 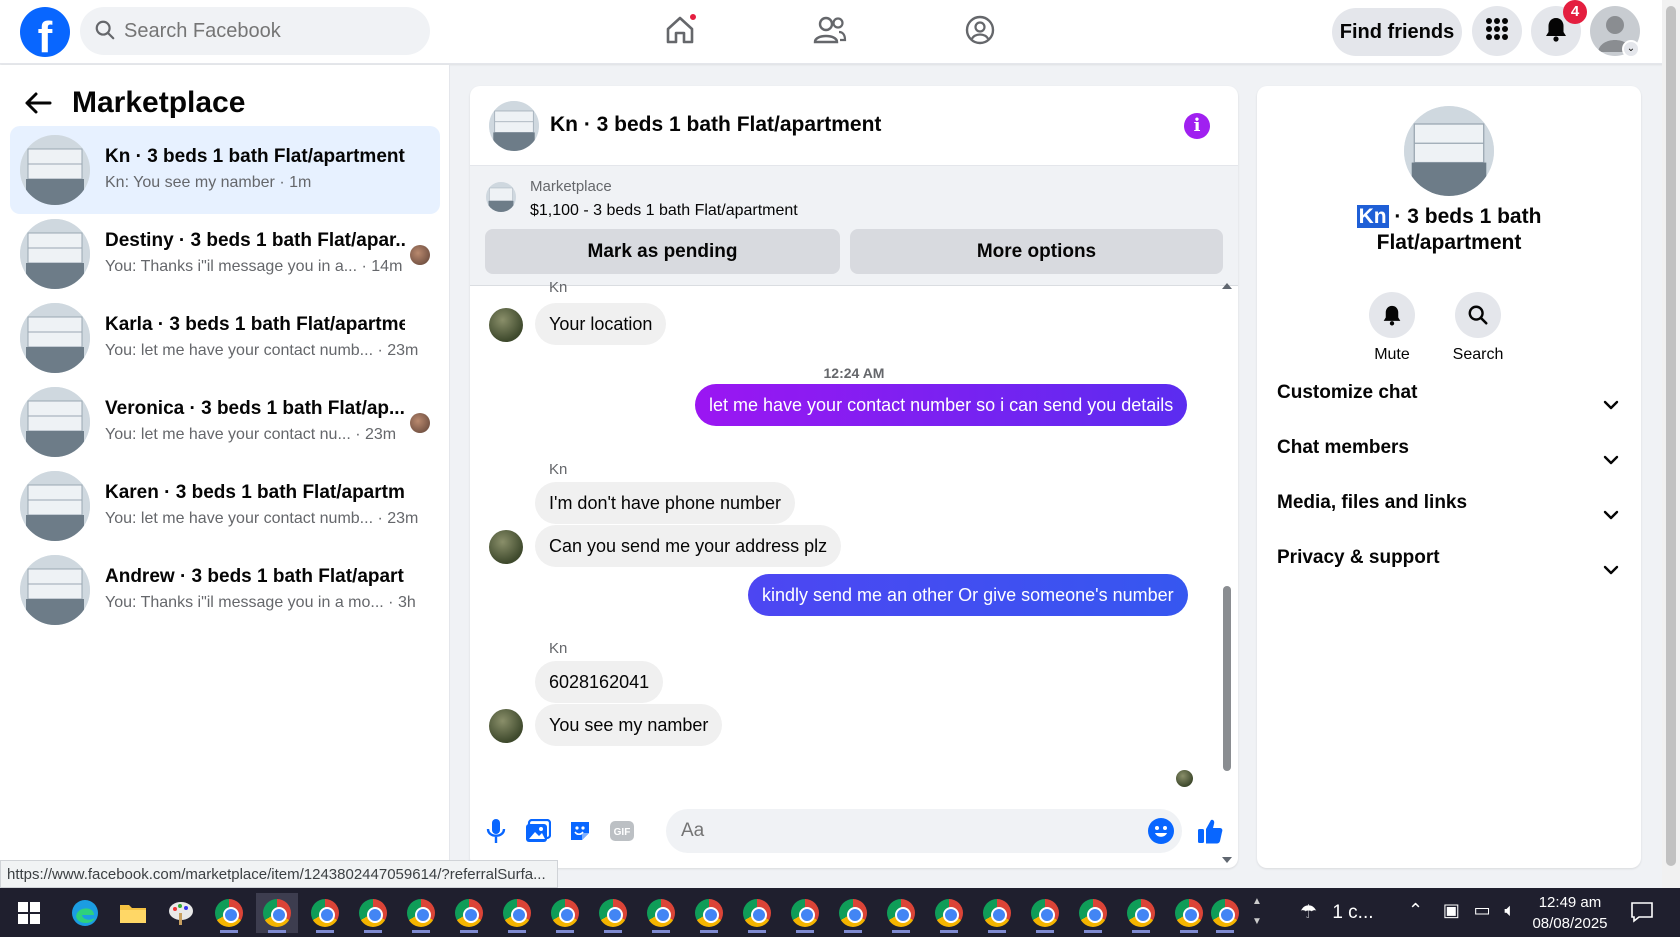 I want to click on sticker-icon, so click(x=580, y=831).